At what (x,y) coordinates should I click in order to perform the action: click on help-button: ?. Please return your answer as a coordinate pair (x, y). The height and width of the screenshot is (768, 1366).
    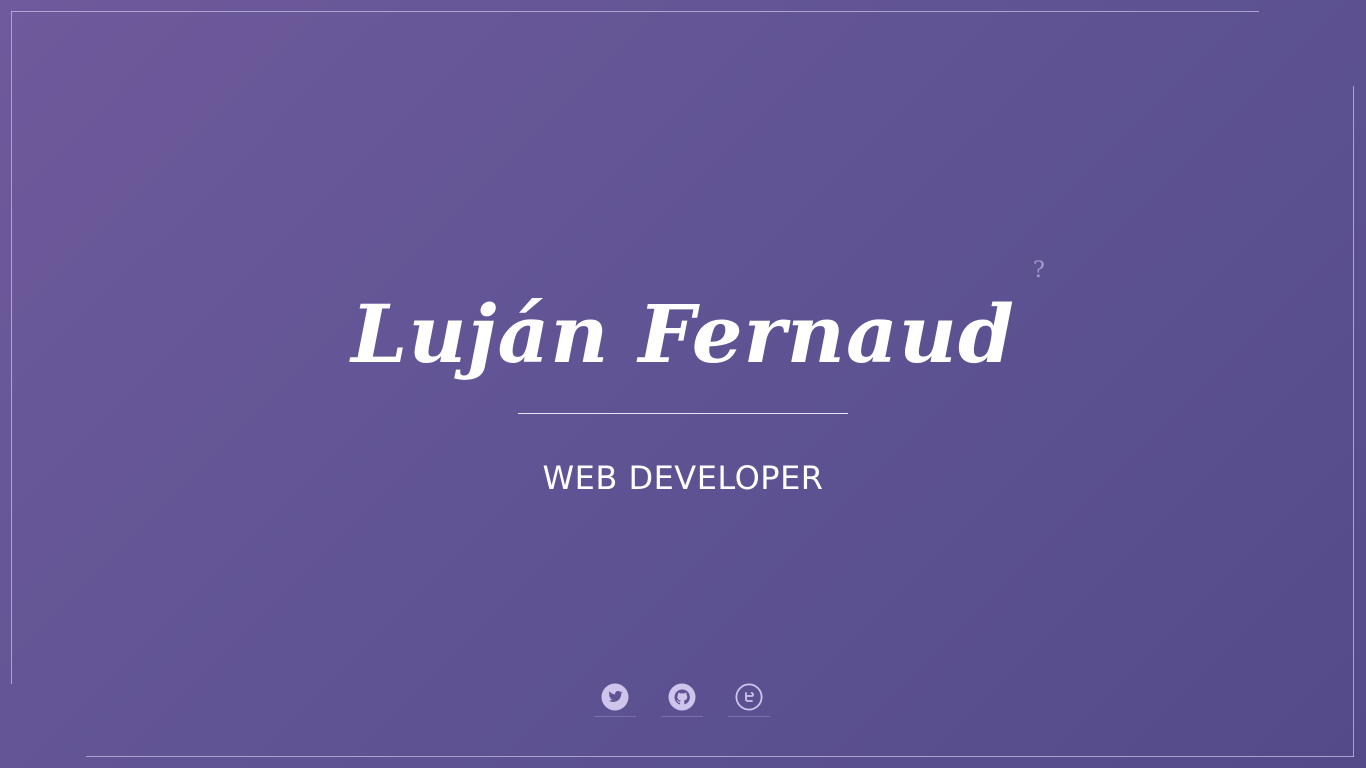
    Looking at the image, I should click on (1043, 272).